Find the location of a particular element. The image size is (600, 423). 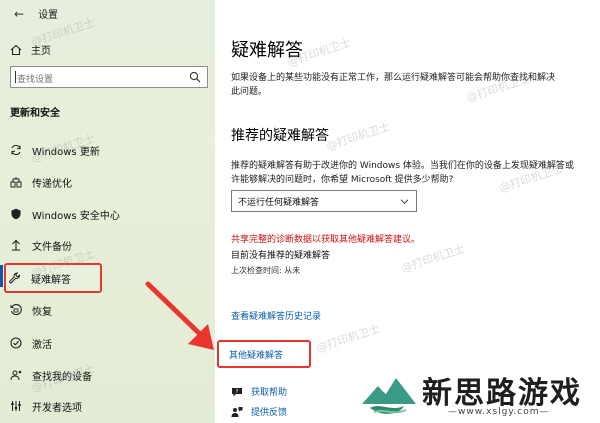

sidebar-item-windows-security: Windows 安全中心 is located at coordinates (65, 214).